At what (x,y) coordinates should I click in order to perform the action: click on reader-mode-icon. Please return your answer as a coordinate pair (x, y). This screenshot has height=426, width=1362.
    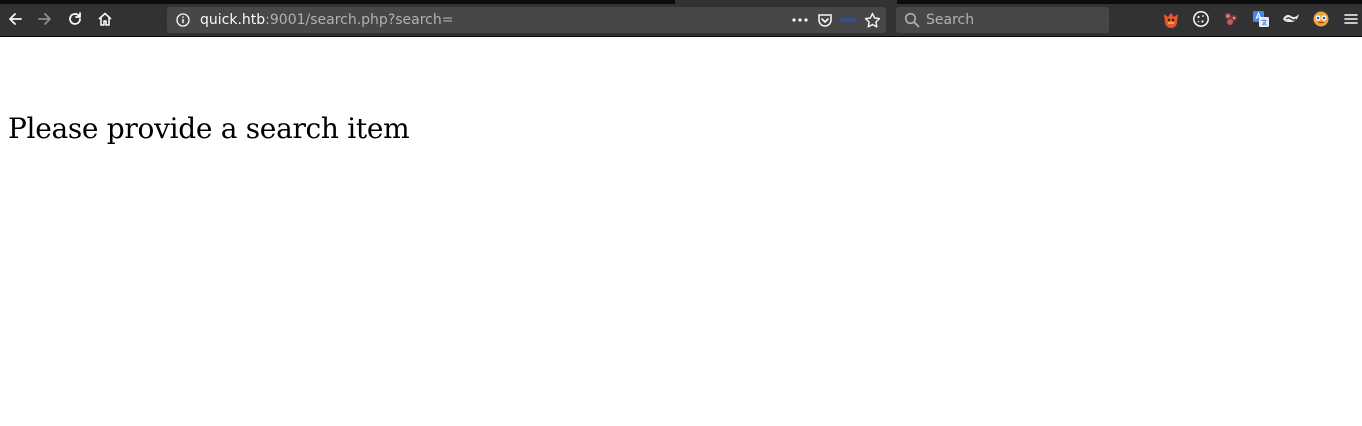
    Looking at the image, I should click on (848, 20).